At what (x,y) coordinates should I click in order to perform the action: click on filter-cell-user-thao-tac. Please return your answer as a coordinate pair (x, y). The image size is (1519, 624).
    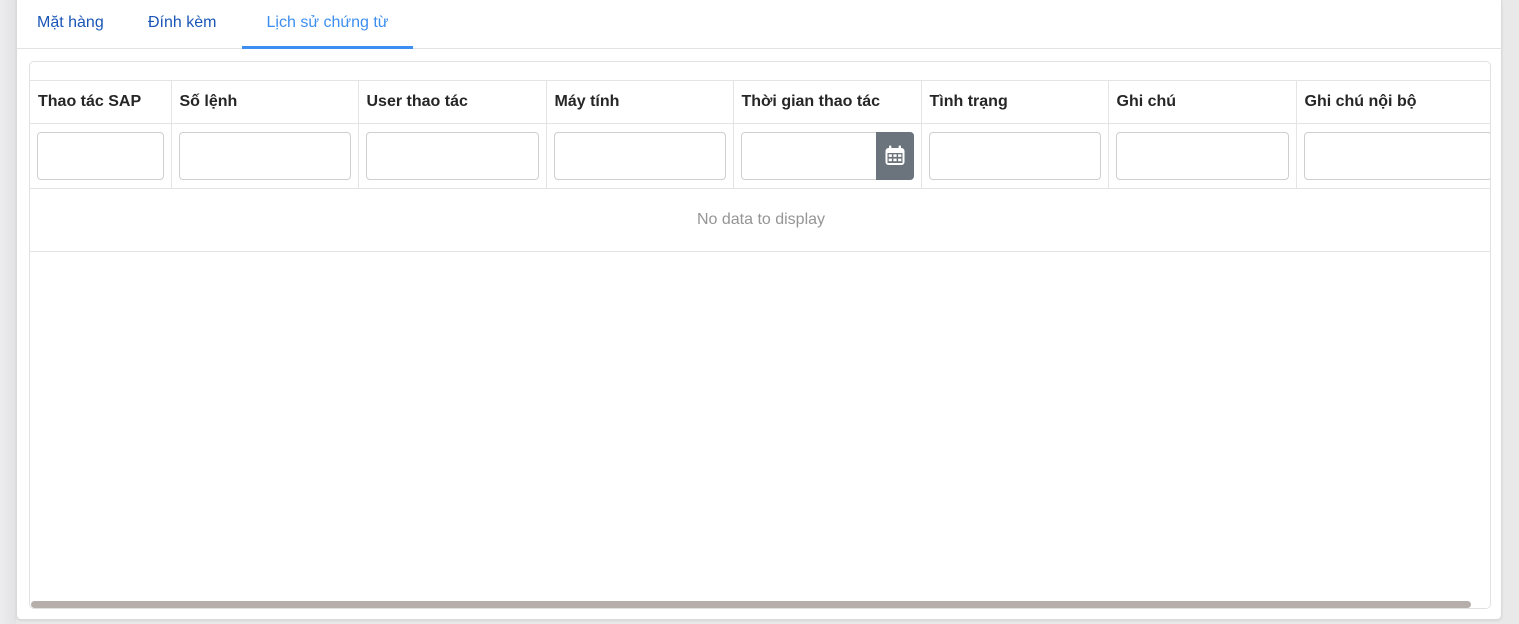
    Looking at the image, I should click on (452, 156).